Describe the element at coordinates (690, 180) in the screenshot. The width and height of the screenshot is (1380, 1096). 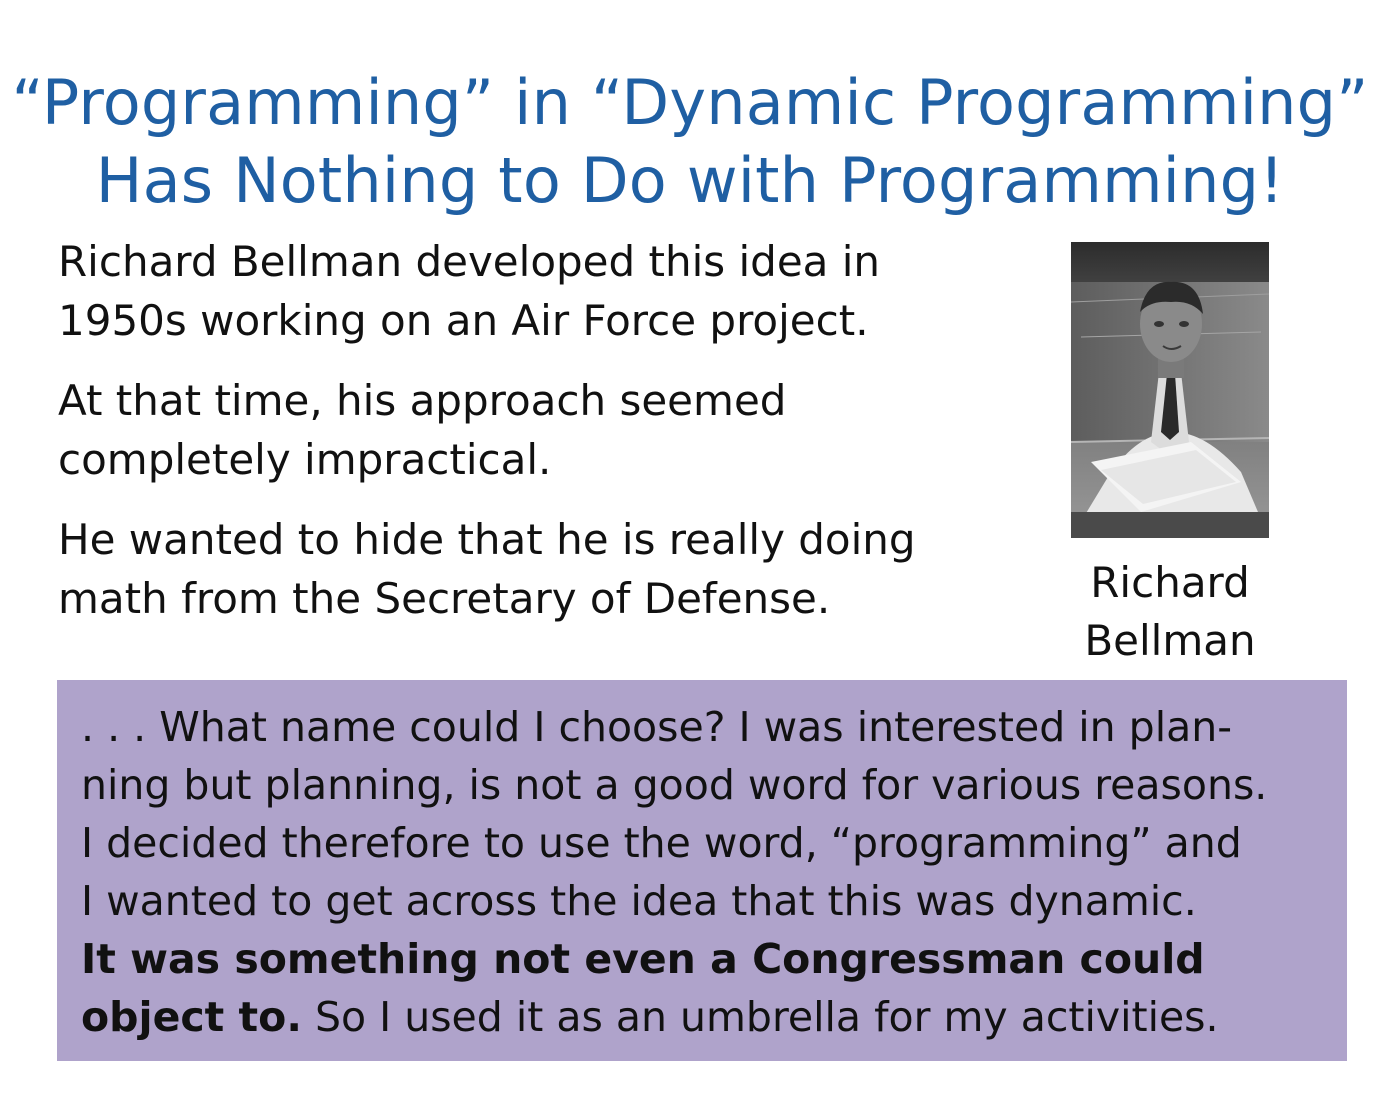
I see `slide-title-line-2: Has Nothing to Do with Programming!` at that location.